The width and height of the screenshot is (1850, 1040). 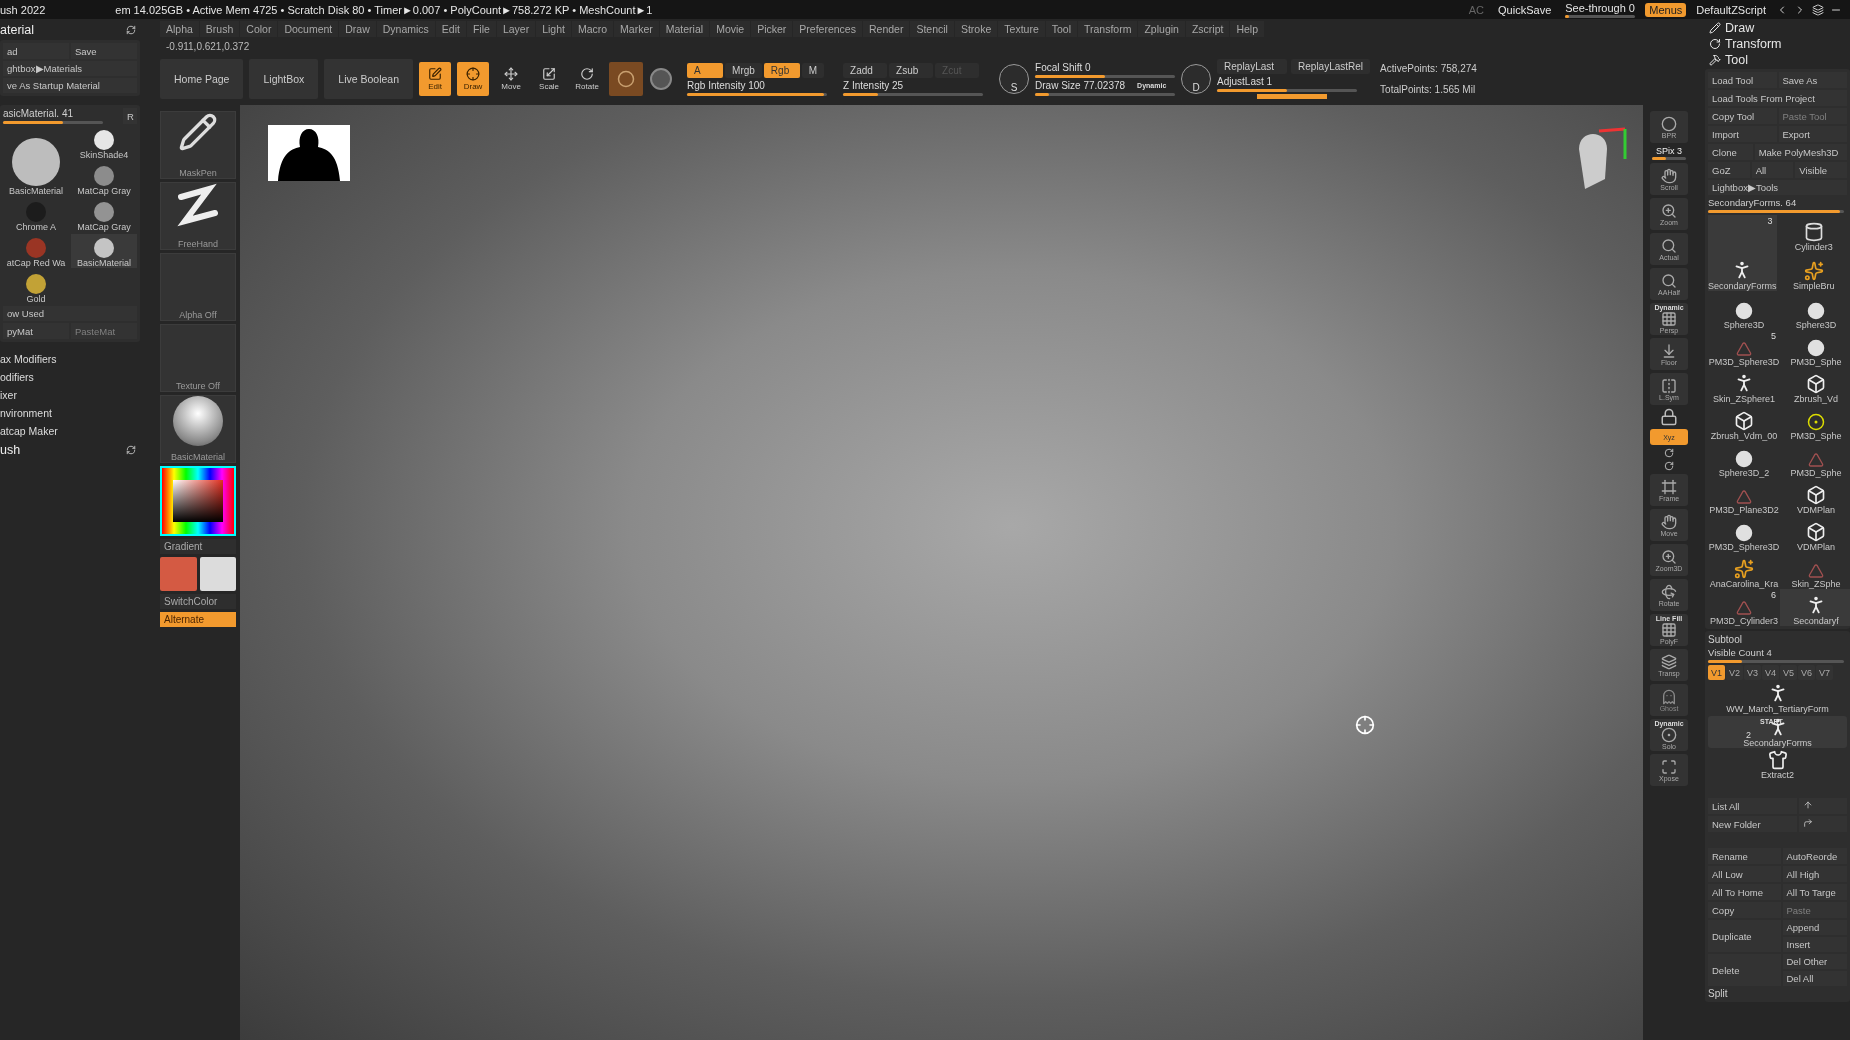 I want to click on lock-icon, so click(x=1669, y=417).